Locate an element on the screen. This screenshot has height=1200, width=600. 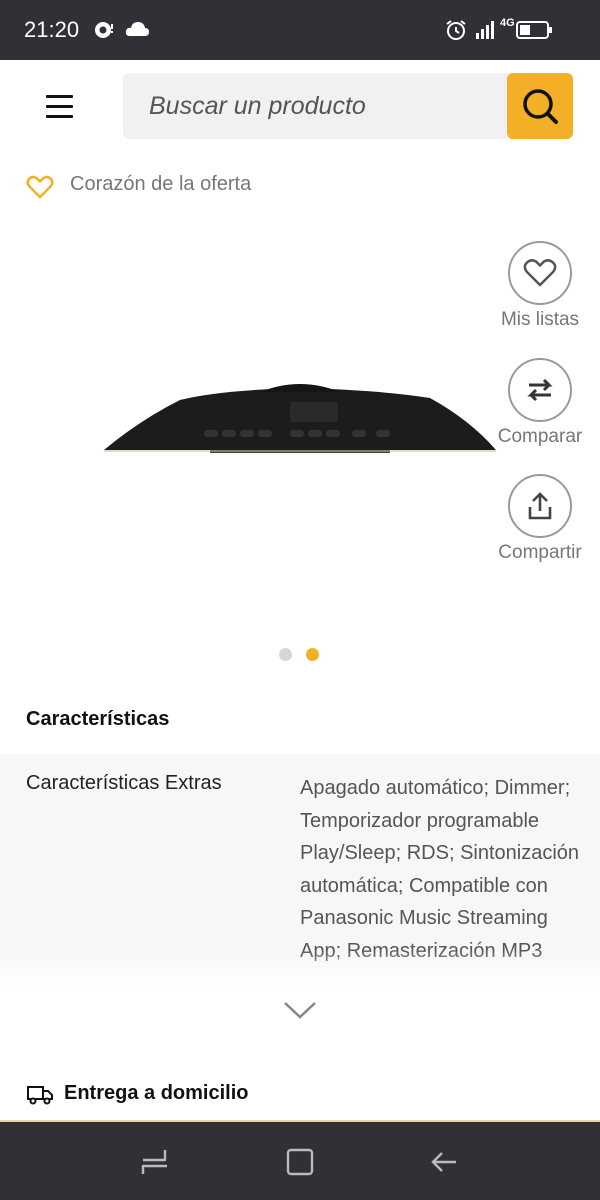
share-button is located at coordinates (540, 506).